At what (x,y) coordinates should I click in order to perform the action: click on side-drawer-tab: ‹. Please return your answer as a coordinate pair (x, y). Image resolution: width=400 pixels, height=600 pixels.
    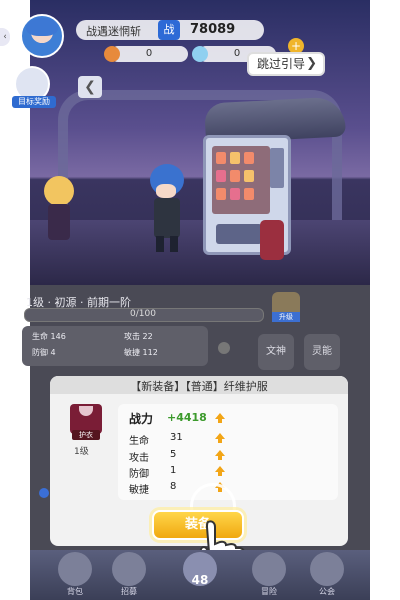
    Looking at the image, I should click on (5, 37).